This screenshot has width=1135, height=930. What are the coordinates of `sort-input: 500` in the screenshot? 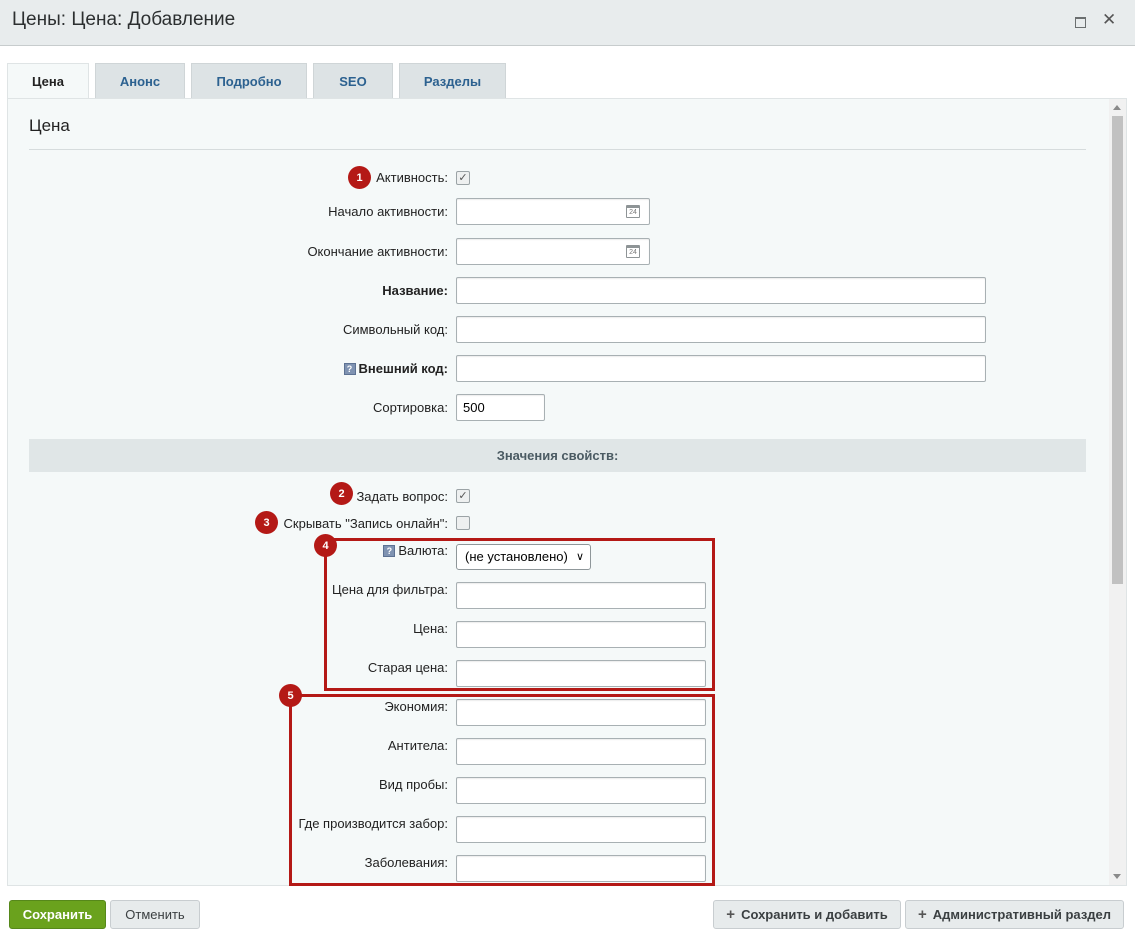 It's located at (500, 407).